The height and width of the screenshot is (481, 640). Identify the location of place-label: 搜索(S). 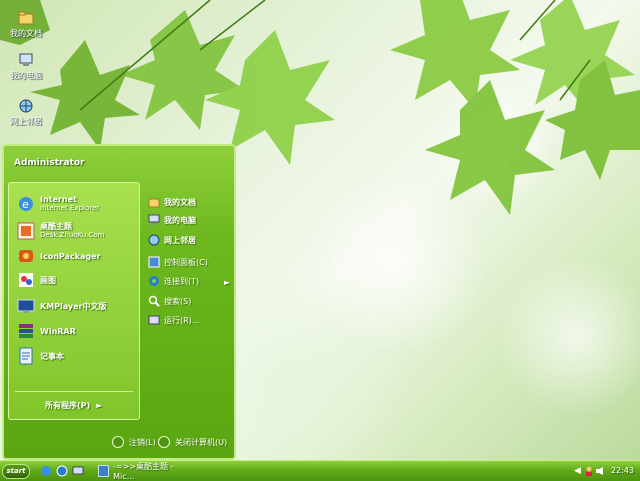
(178, 301).